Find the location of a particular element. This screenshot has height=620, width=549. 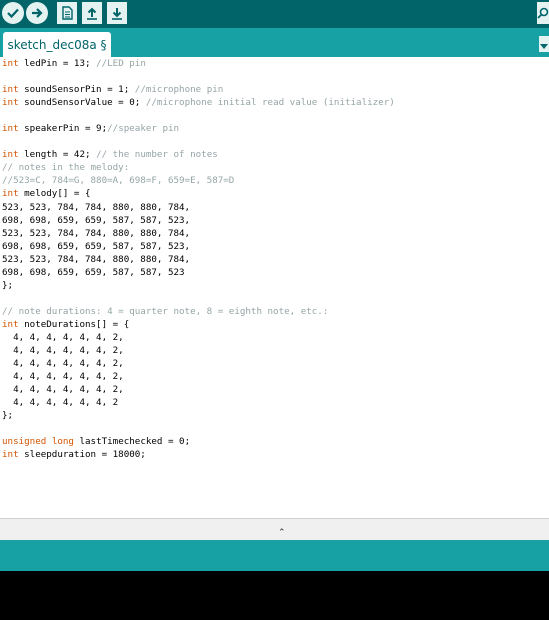

code-token: length = 42; is located at coordinates (57, 155).